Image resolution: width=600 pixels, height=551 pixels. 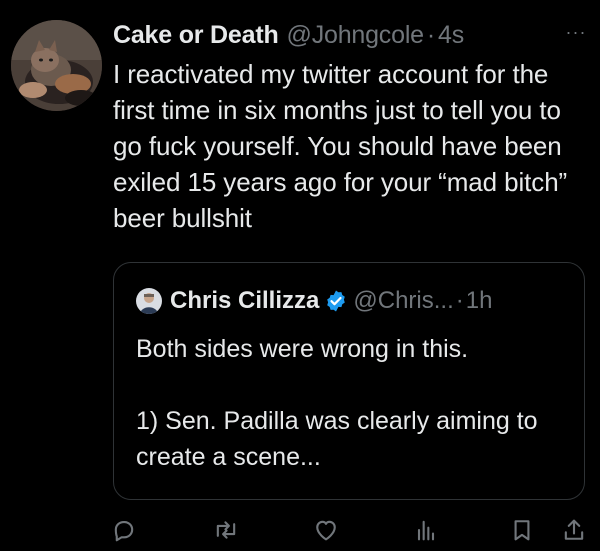 I want to click on analytics-icon, so click(x=426, y=530).